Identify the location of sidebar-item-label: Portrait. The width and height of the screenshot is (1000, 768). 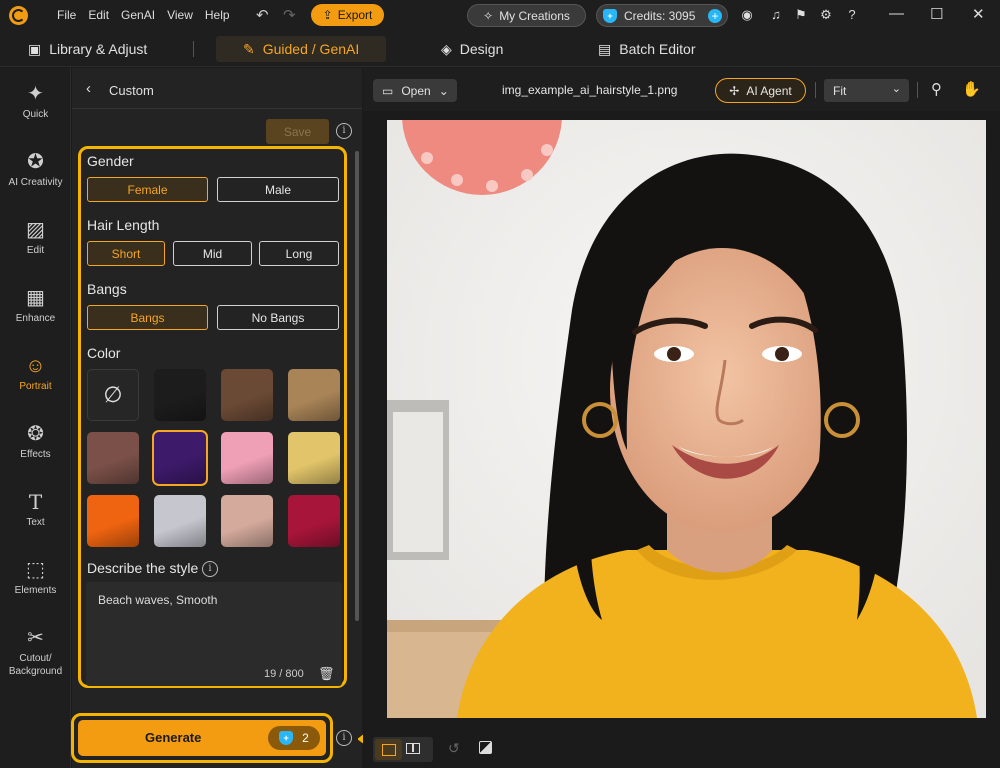
(35, 386).